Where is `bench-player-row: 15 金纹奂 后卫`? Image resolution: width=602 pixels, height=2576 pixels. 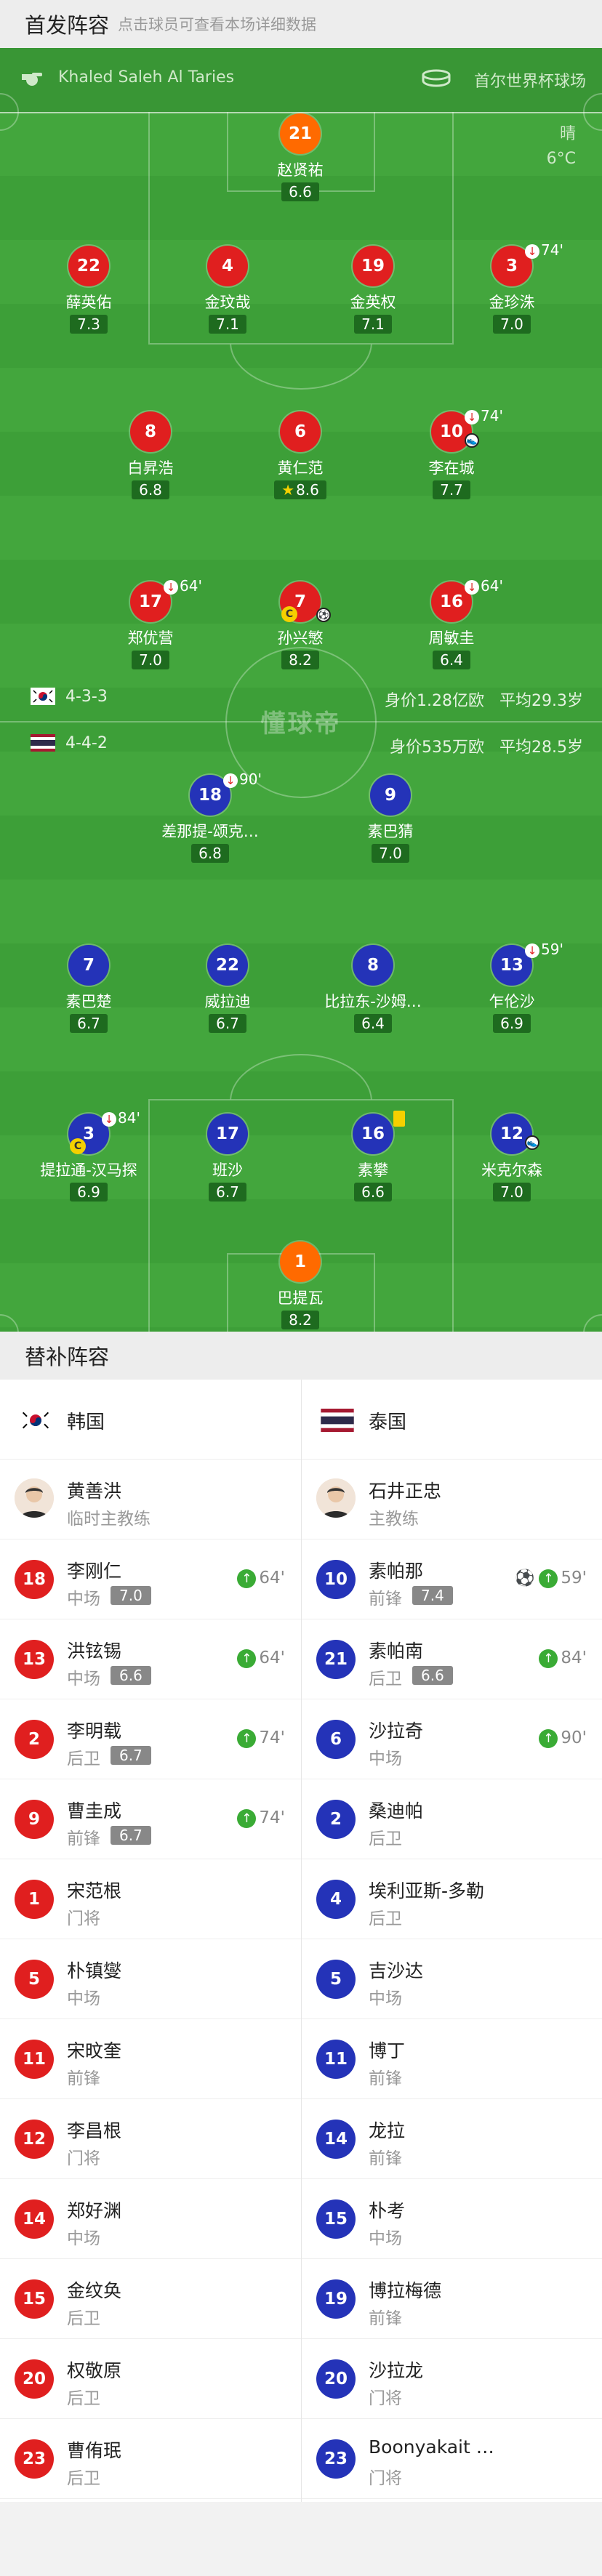
bench-player-row: 15 金纹奂 后卫 is located at coordinates (150, 2299).